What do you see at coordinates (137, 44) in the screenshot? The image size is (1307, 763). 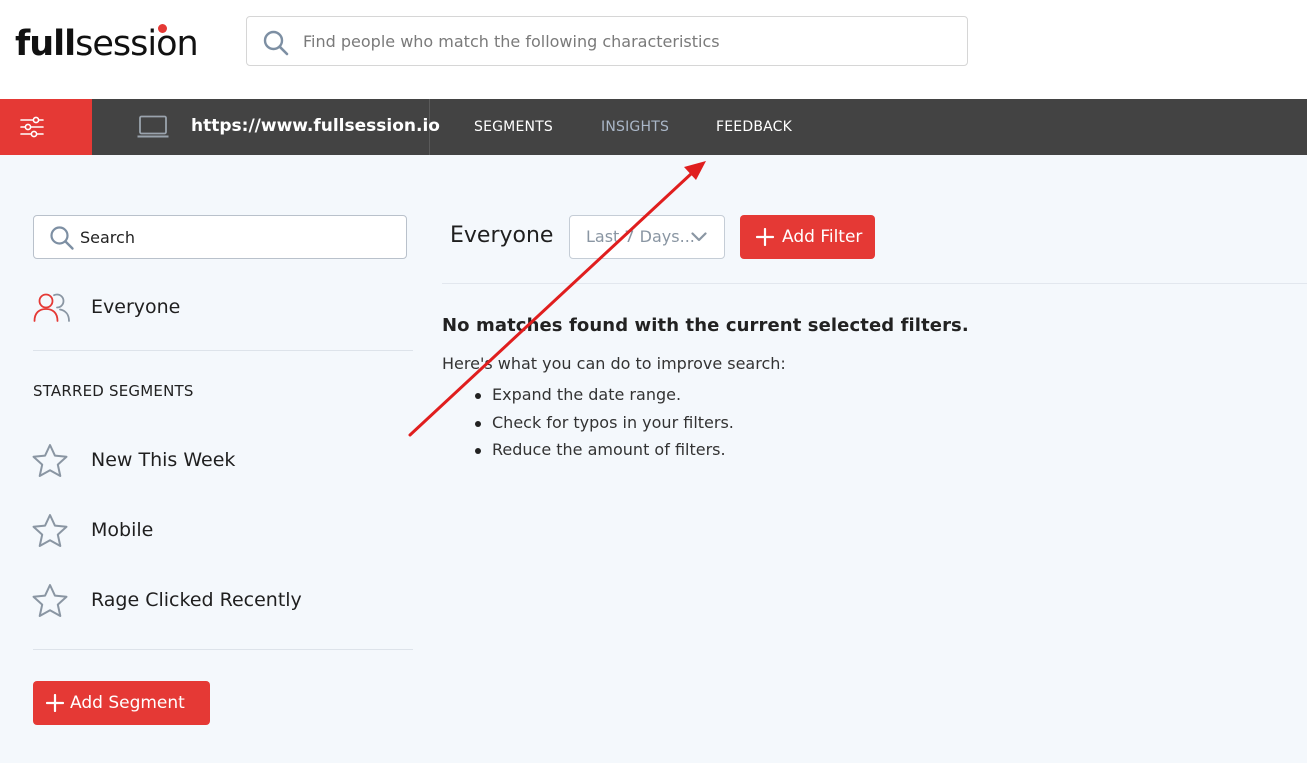 I see `logo-text-session: session` at bounding box center [137, 44].